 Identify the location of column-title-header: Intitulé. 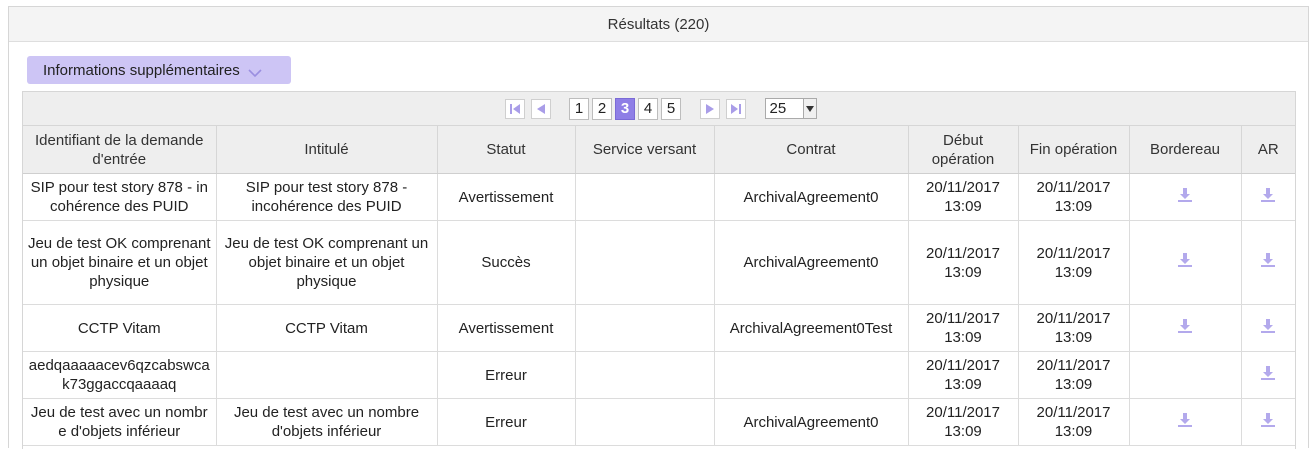
(327, 150).